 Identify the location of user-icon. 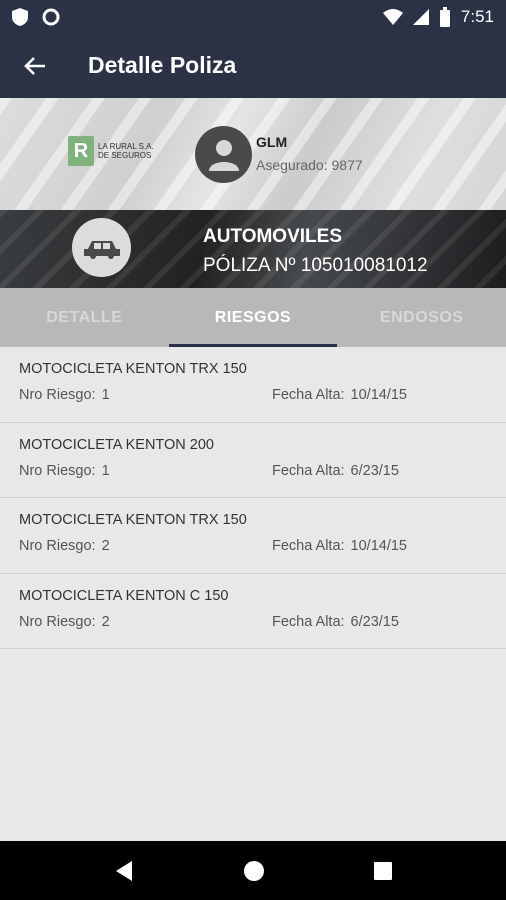
(223, 155).